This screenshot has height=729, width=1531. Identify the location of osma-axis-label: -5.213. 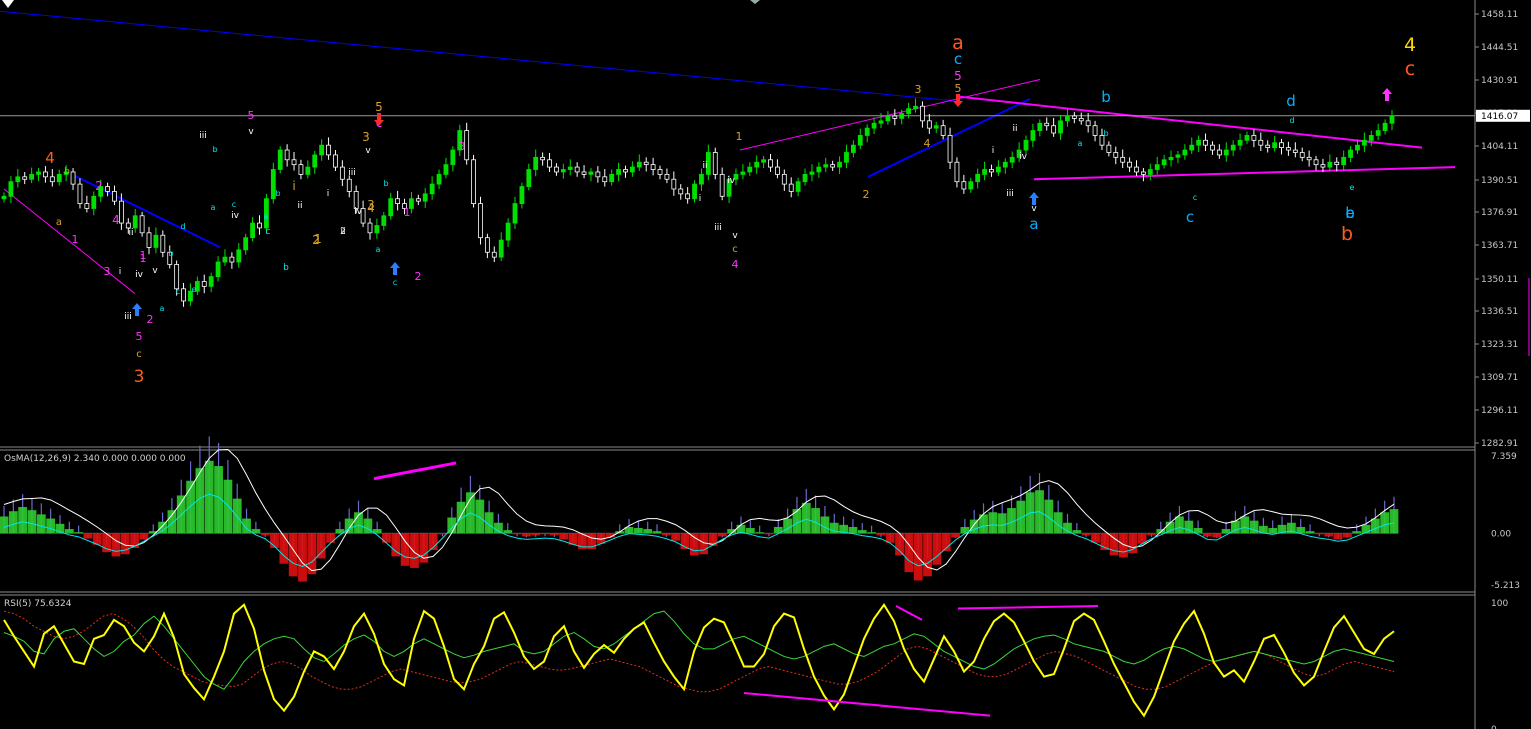
(1505, 586).